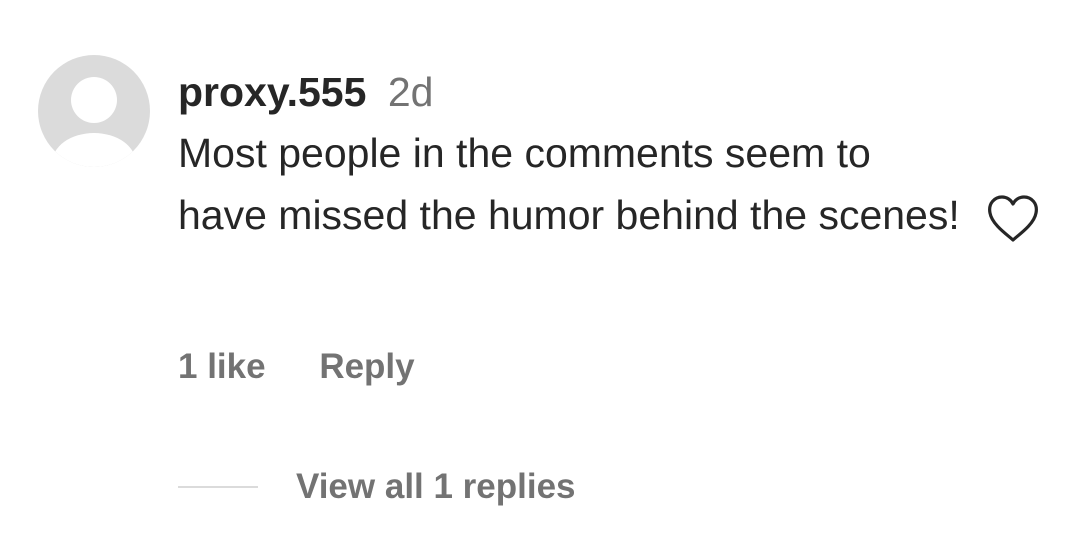 The height and width of the screenshot is (542, 1080). I want to click on like-button, so click(1013, 219).